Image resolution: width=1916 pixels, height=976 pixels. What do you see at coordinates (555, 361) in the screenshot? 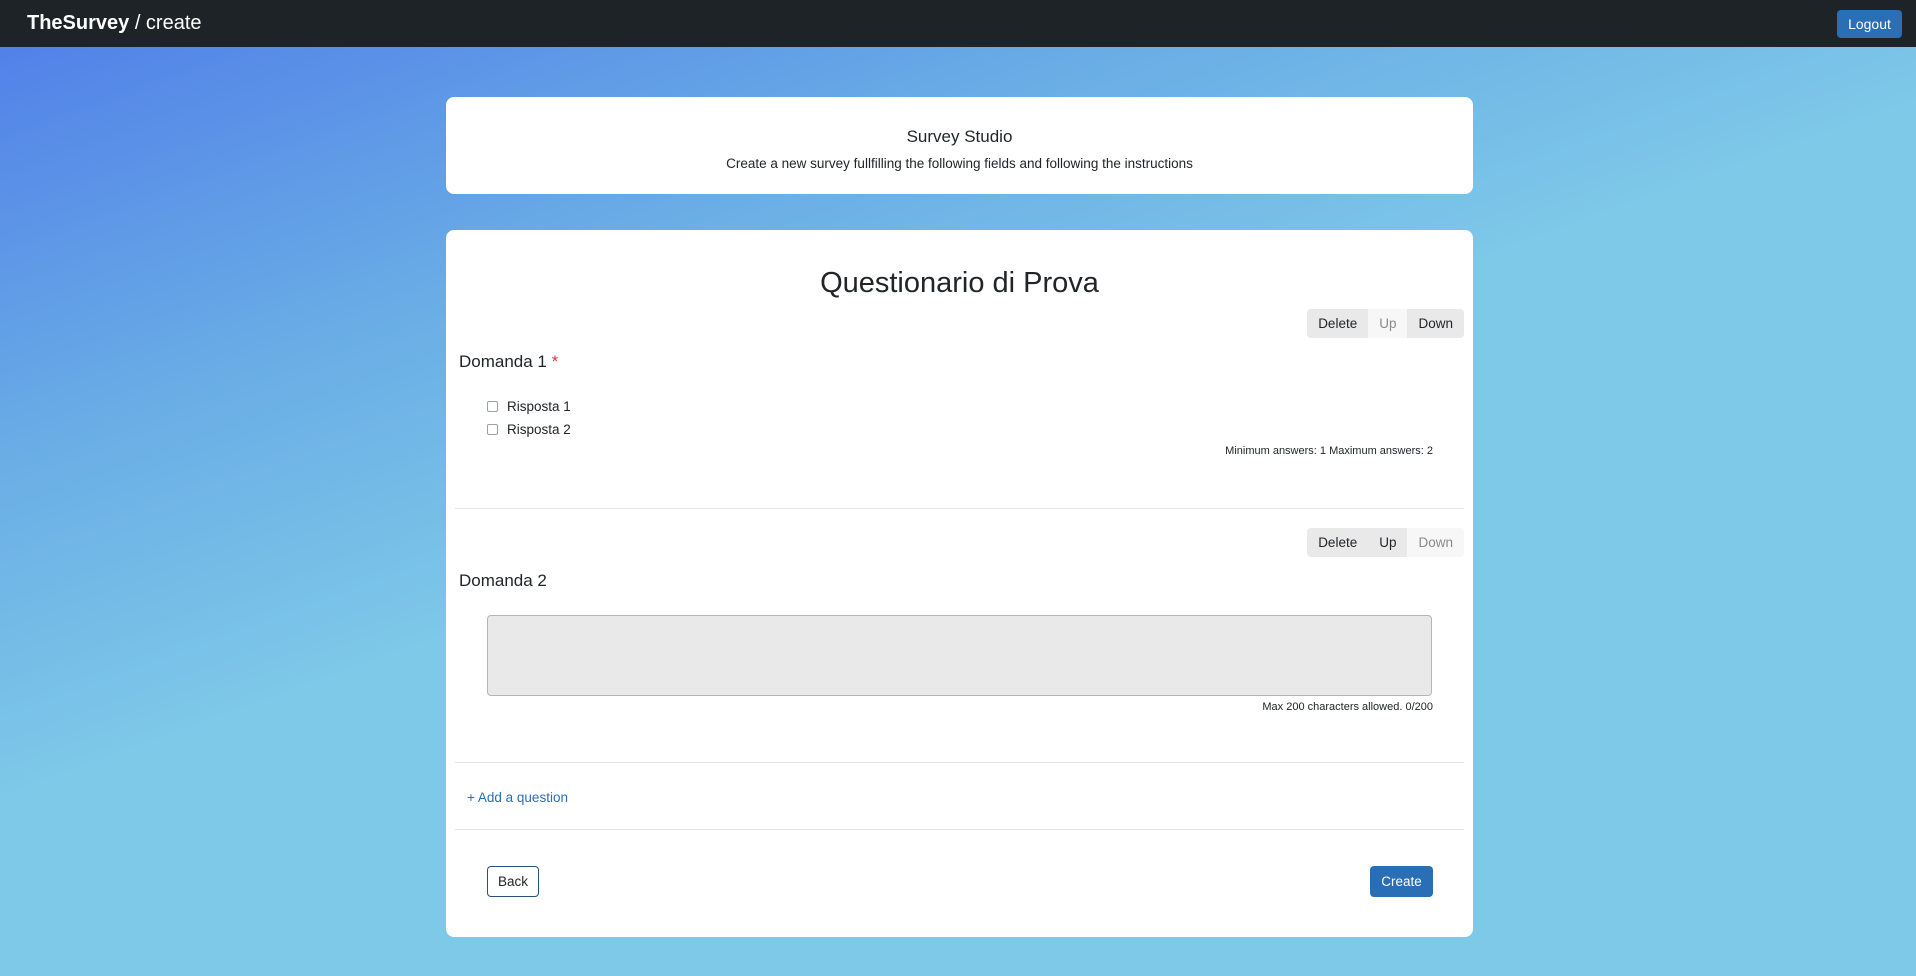
I see `required-marker: *` at bounding box center [555, 361].